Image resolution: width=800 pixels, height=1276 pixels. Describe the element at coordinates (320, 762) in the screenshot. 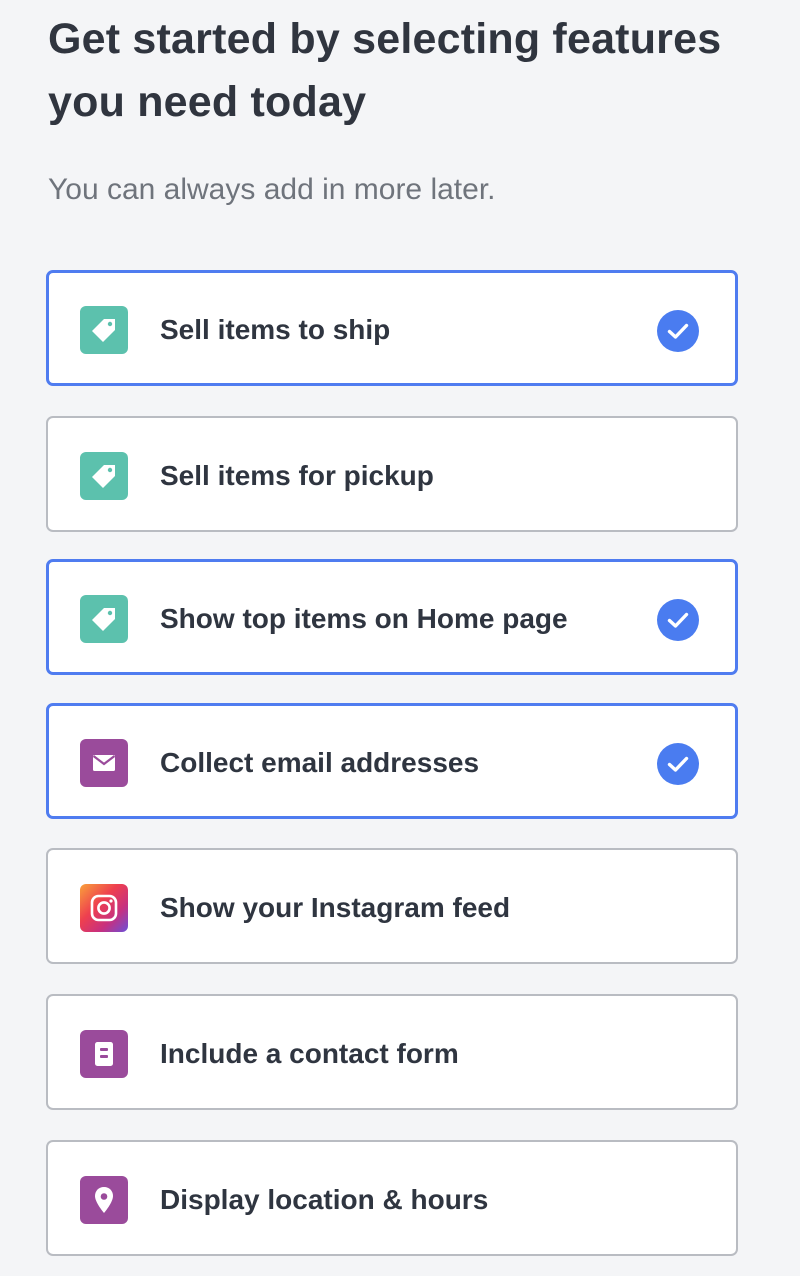

I see `feature-label: Collect email addresses` at that location.